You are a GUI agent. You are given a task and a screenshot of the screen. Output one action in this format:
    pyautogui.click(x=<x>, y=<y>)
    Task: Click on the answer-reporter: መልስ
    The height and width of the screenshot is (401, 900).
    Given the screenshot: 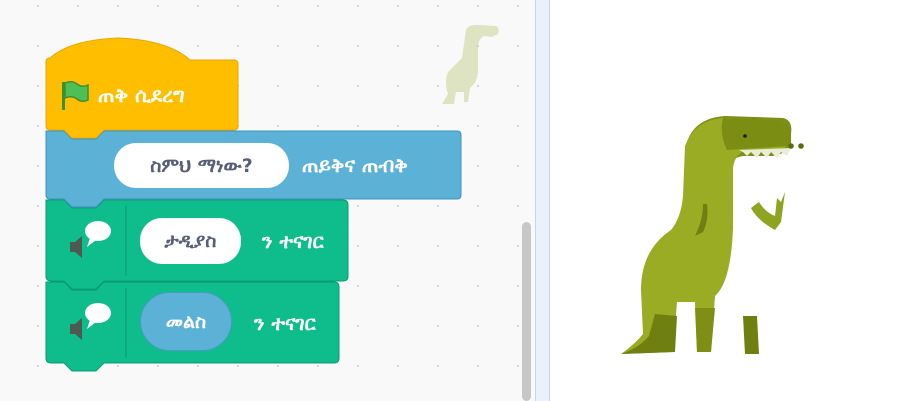 What is the action you would take?
    pyautogui.click(x=186, y=321)
    